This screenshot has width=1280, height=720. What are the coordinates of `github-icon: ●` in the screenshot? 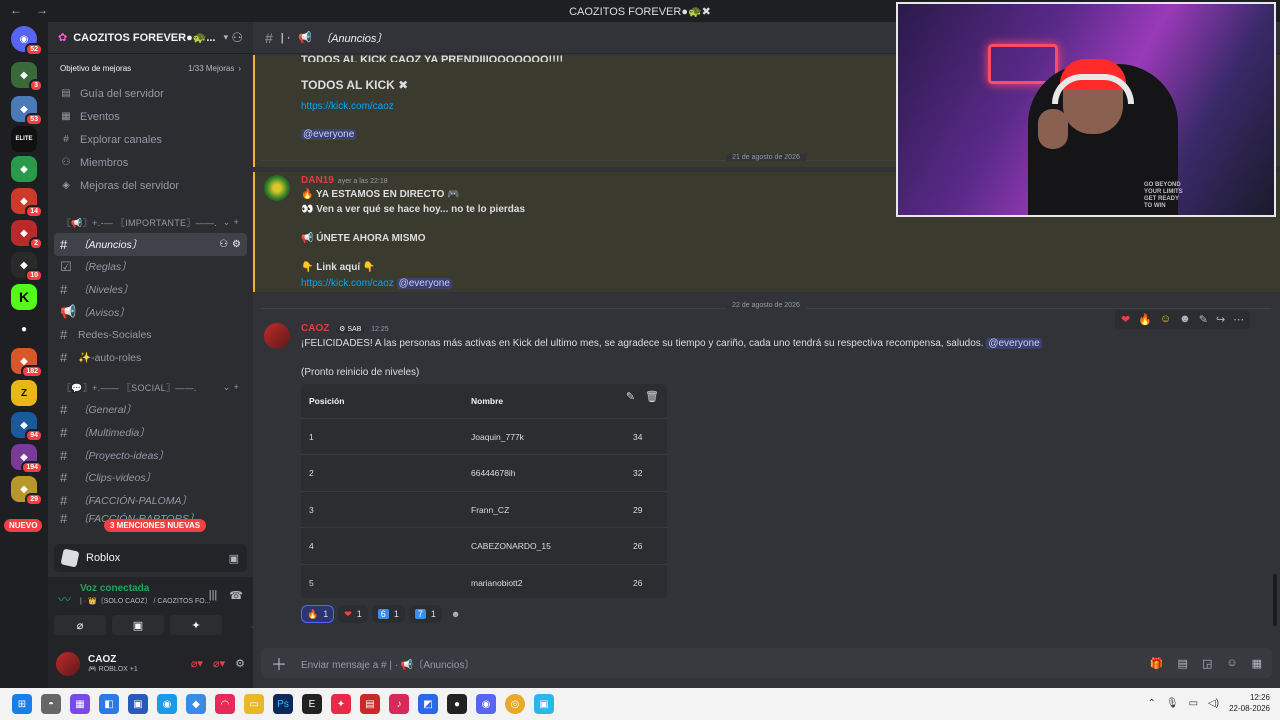 It's located at (457, 704).